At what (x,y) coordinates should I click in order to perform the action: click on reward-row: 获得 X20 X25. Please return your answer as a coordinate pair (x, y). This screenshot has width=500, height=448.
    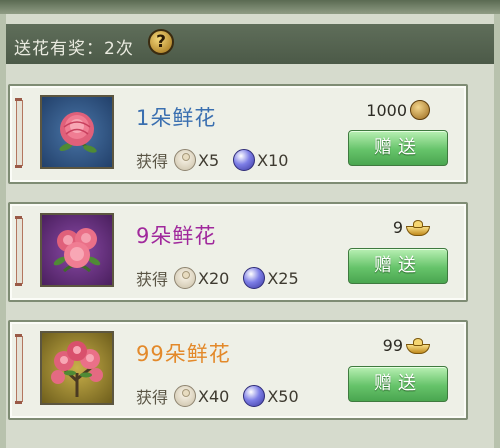
    Looking at the image, I should click on (224, 278).